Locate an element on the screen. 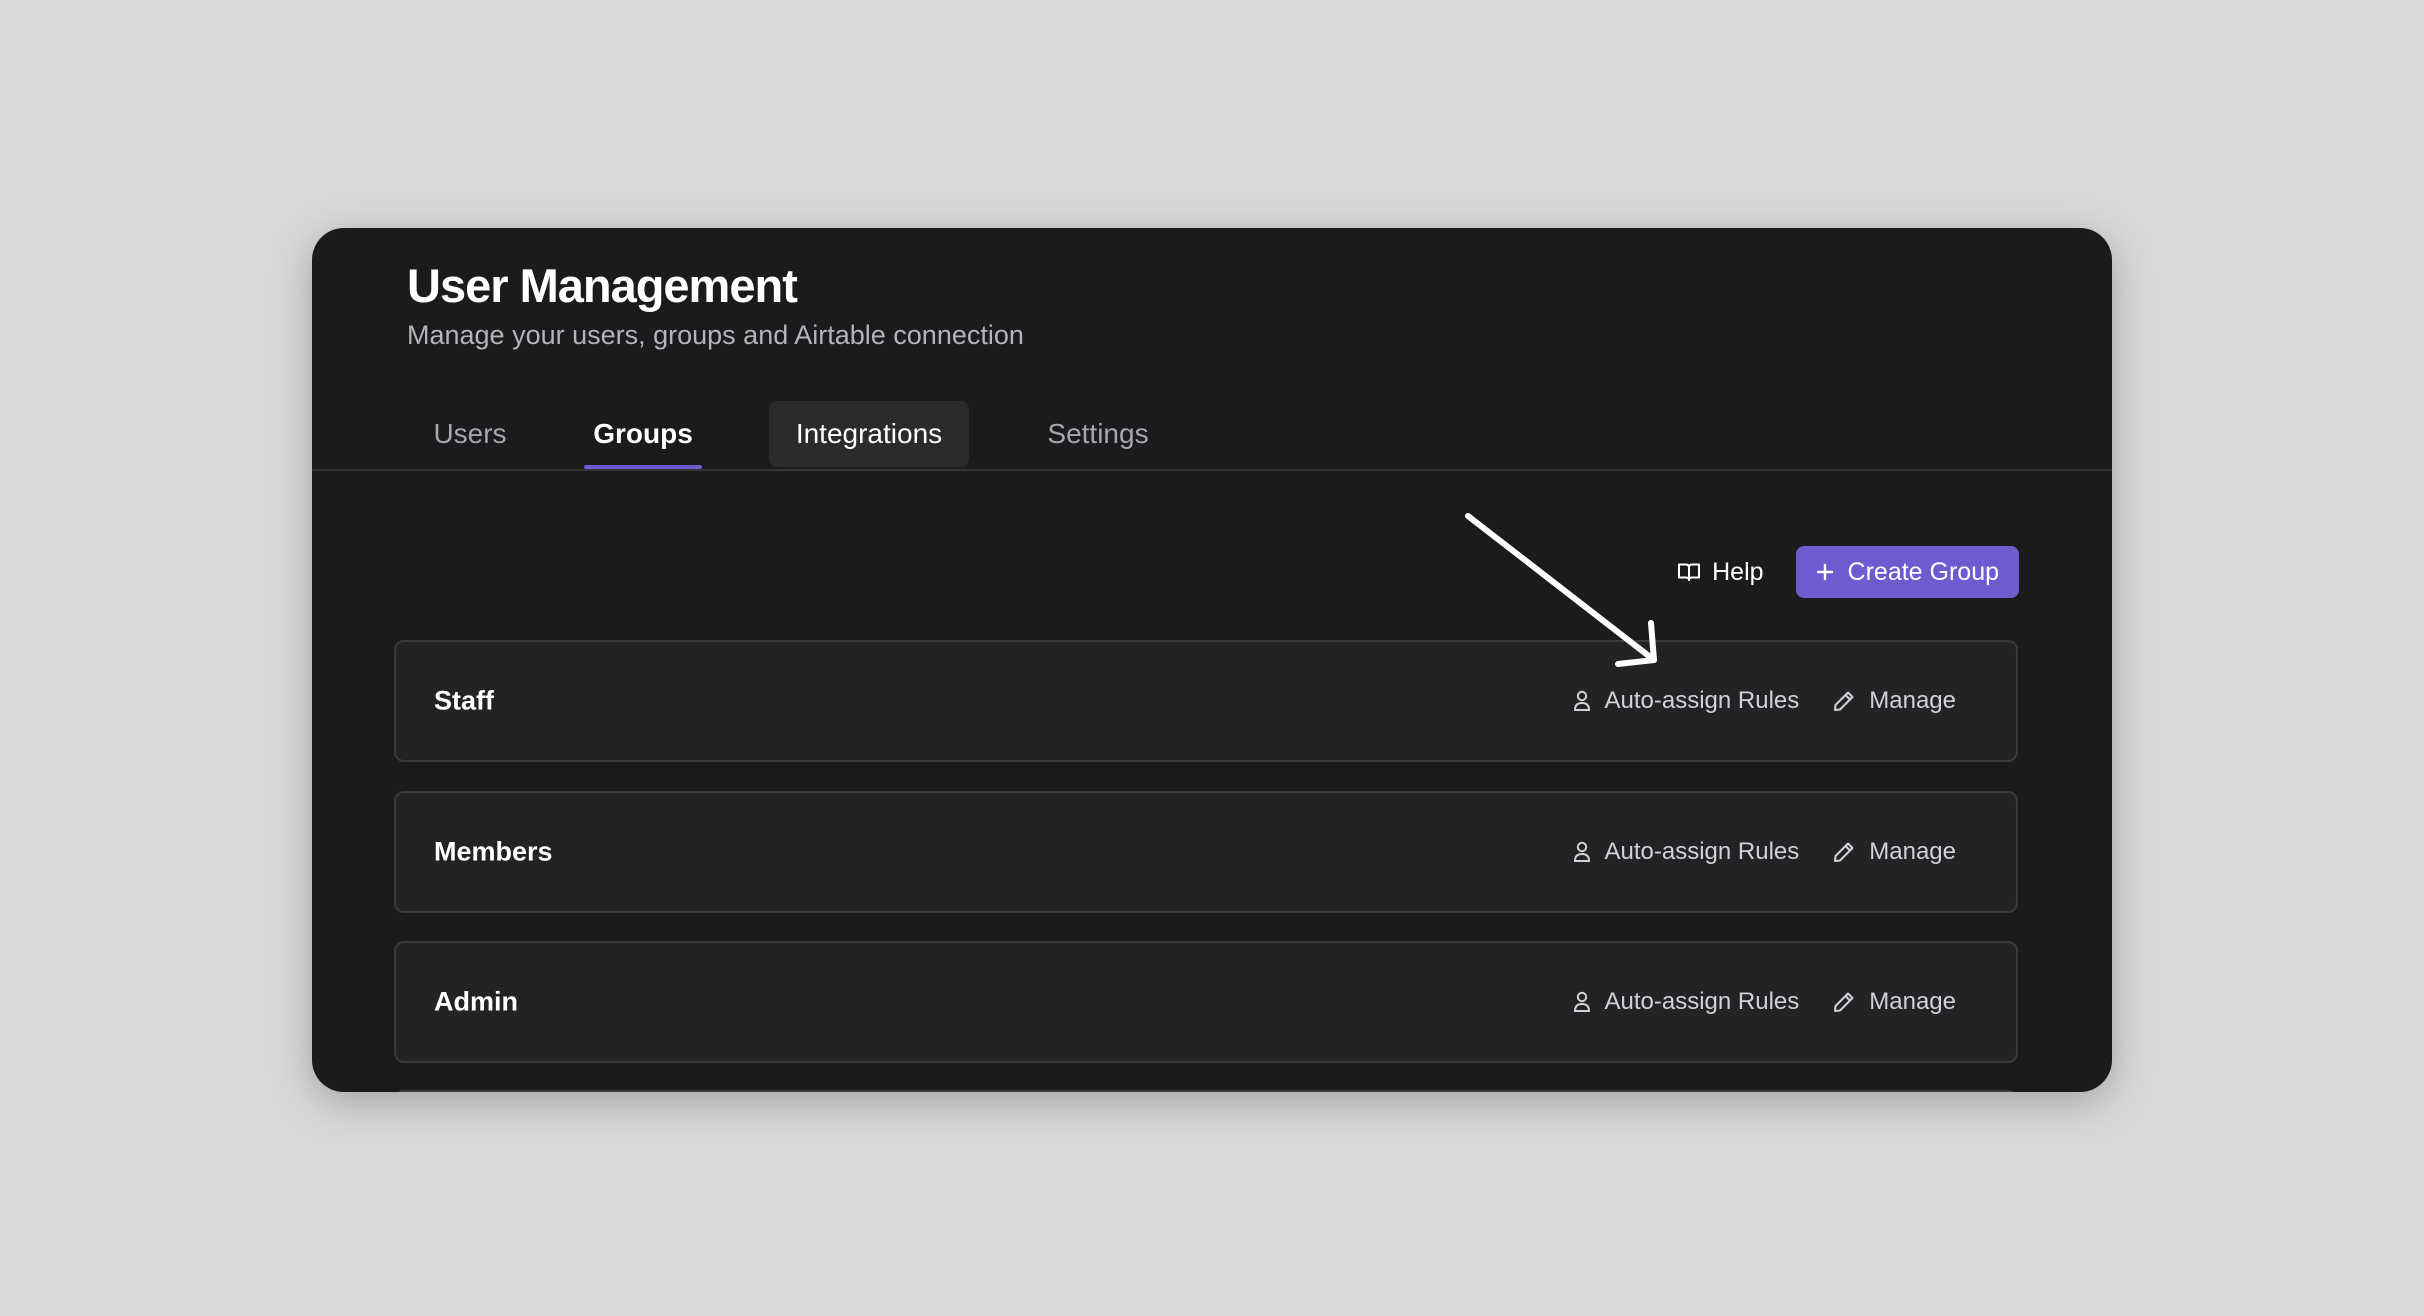 This screenshot has height=1316, width=2424. group-name: Members is located at coordinates (493, 851).